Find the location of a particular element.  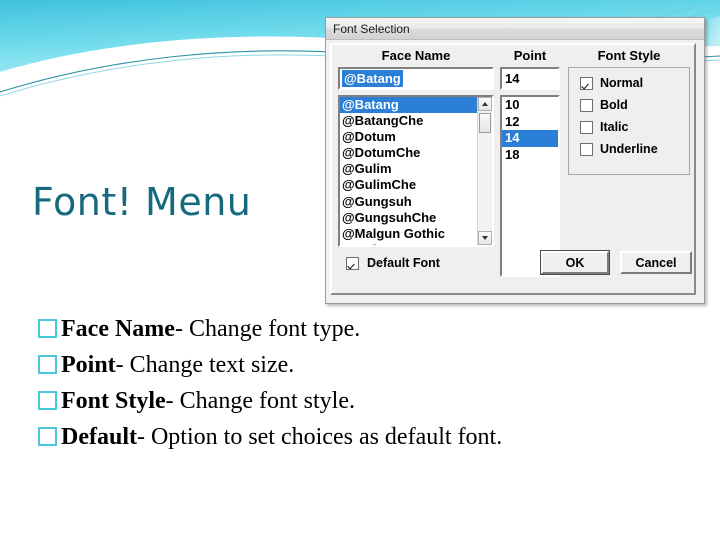

bullet-description: - Option to set choices as default font. is located at coordinates (319, 437).